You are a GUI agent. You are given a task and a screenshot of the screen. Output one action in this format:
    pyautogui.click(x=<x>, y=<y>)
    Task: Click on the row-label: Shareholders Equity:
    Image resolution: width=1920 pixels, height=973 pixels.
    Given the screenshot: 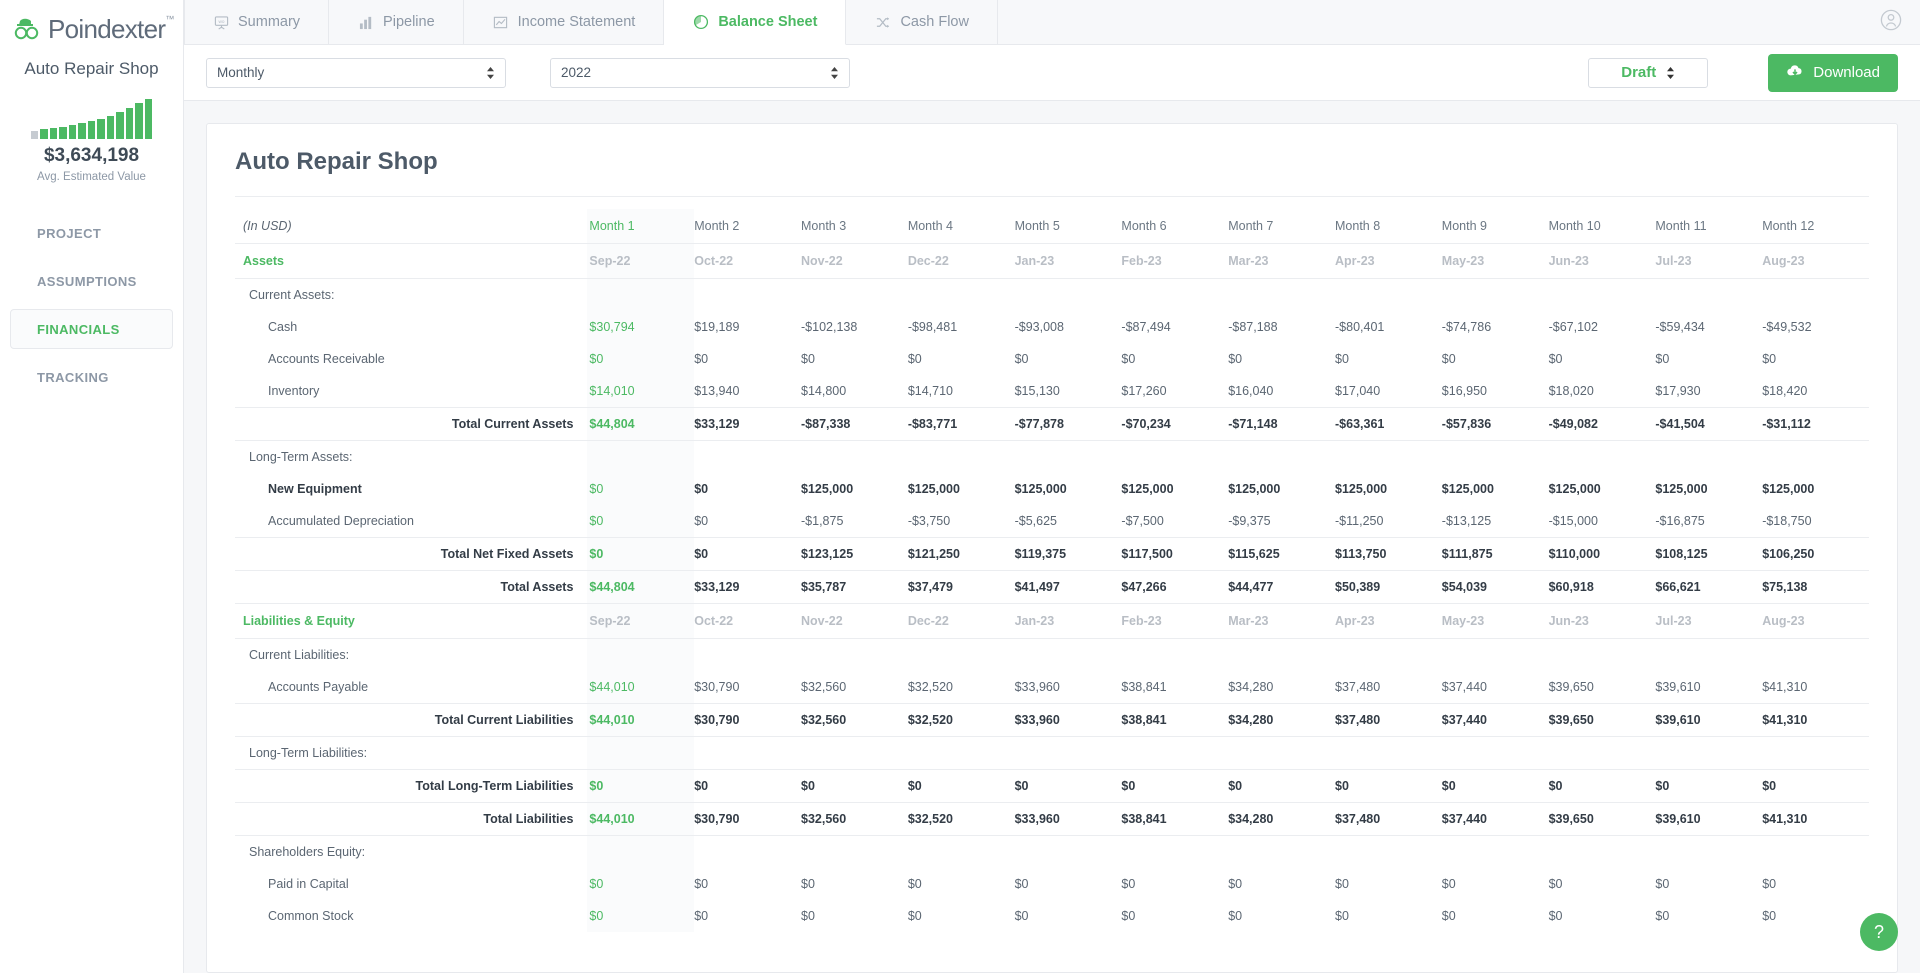 What is the action you would take?
    pyautogui.click(x=307, y=852)
    